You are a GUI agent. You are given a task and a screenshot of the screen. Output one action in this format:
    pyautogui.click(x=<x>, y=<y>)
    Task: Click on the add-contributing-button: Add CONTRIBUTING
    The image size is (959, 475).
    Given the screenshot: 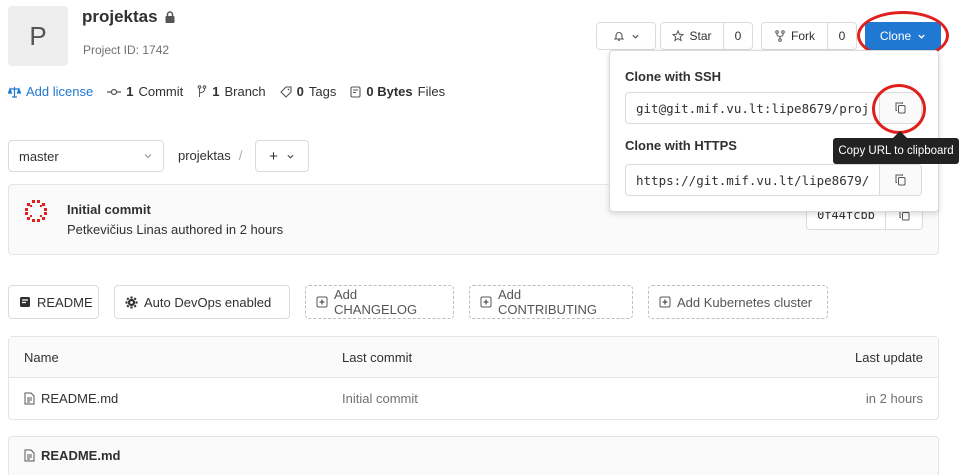 What is the action you would take?
    pyautogui.click(x=551, y=302)
    